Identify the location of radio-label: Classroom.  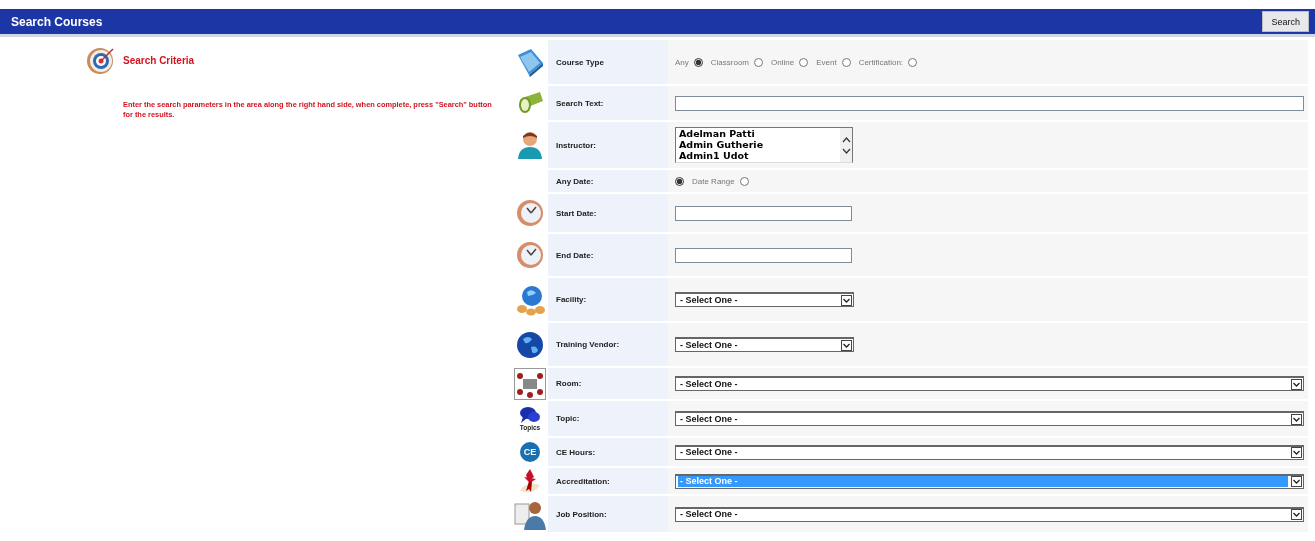
(730, 62).